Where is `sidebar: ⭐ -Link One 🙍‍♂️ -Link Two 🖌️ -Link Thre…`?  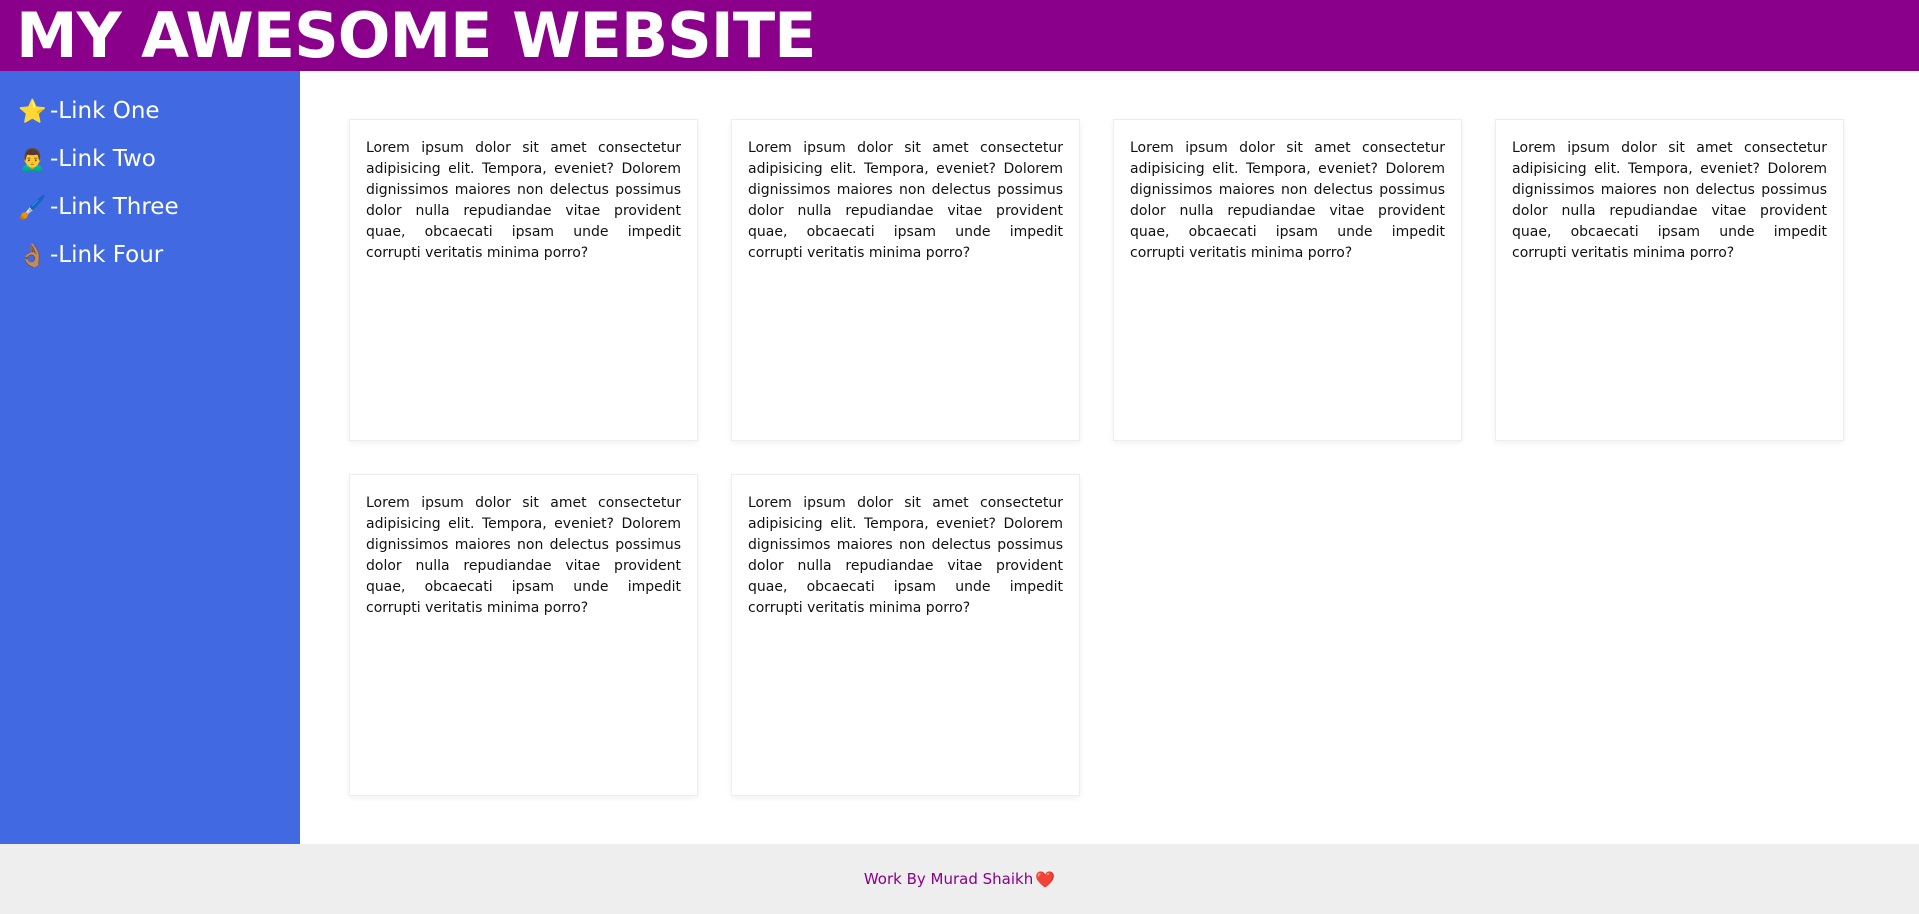 sidebar: ⭐ -Link One 🙍‍♂️ -Link Two 🖌️ -Link Thre… is located at coordinates (150, 457).